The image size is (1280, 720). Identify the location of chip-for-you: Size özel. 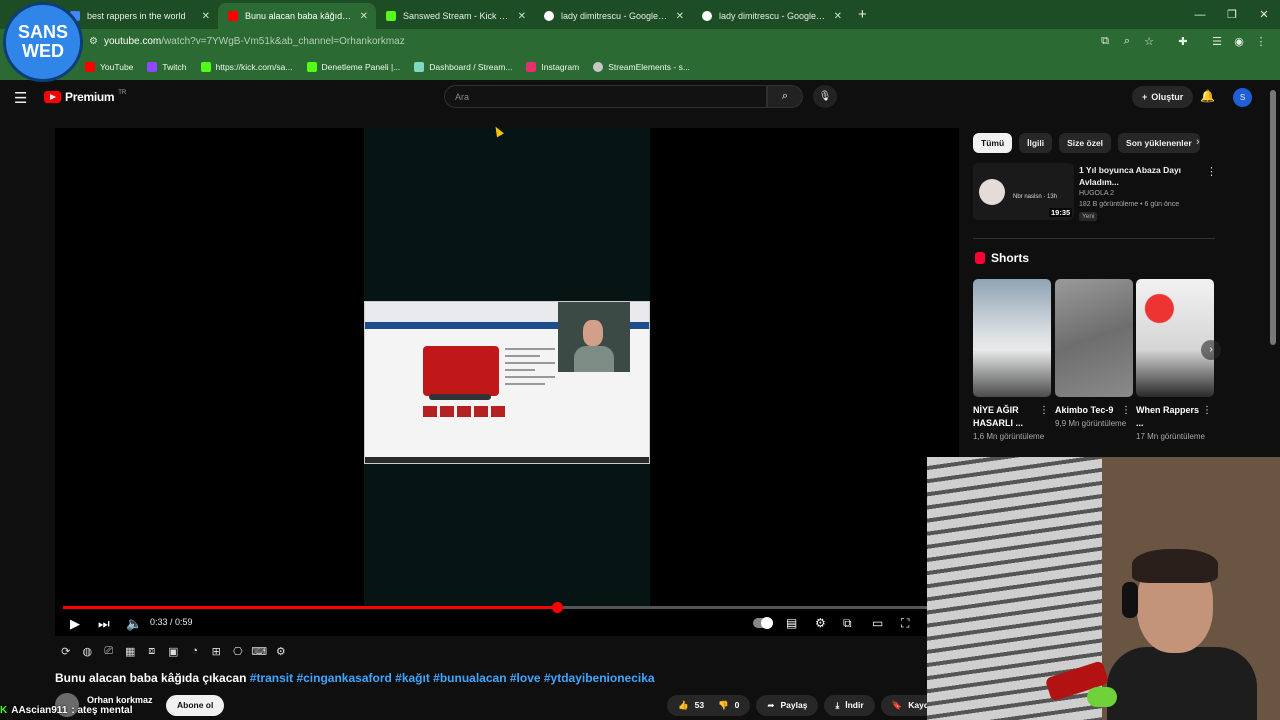
(1085, 143).